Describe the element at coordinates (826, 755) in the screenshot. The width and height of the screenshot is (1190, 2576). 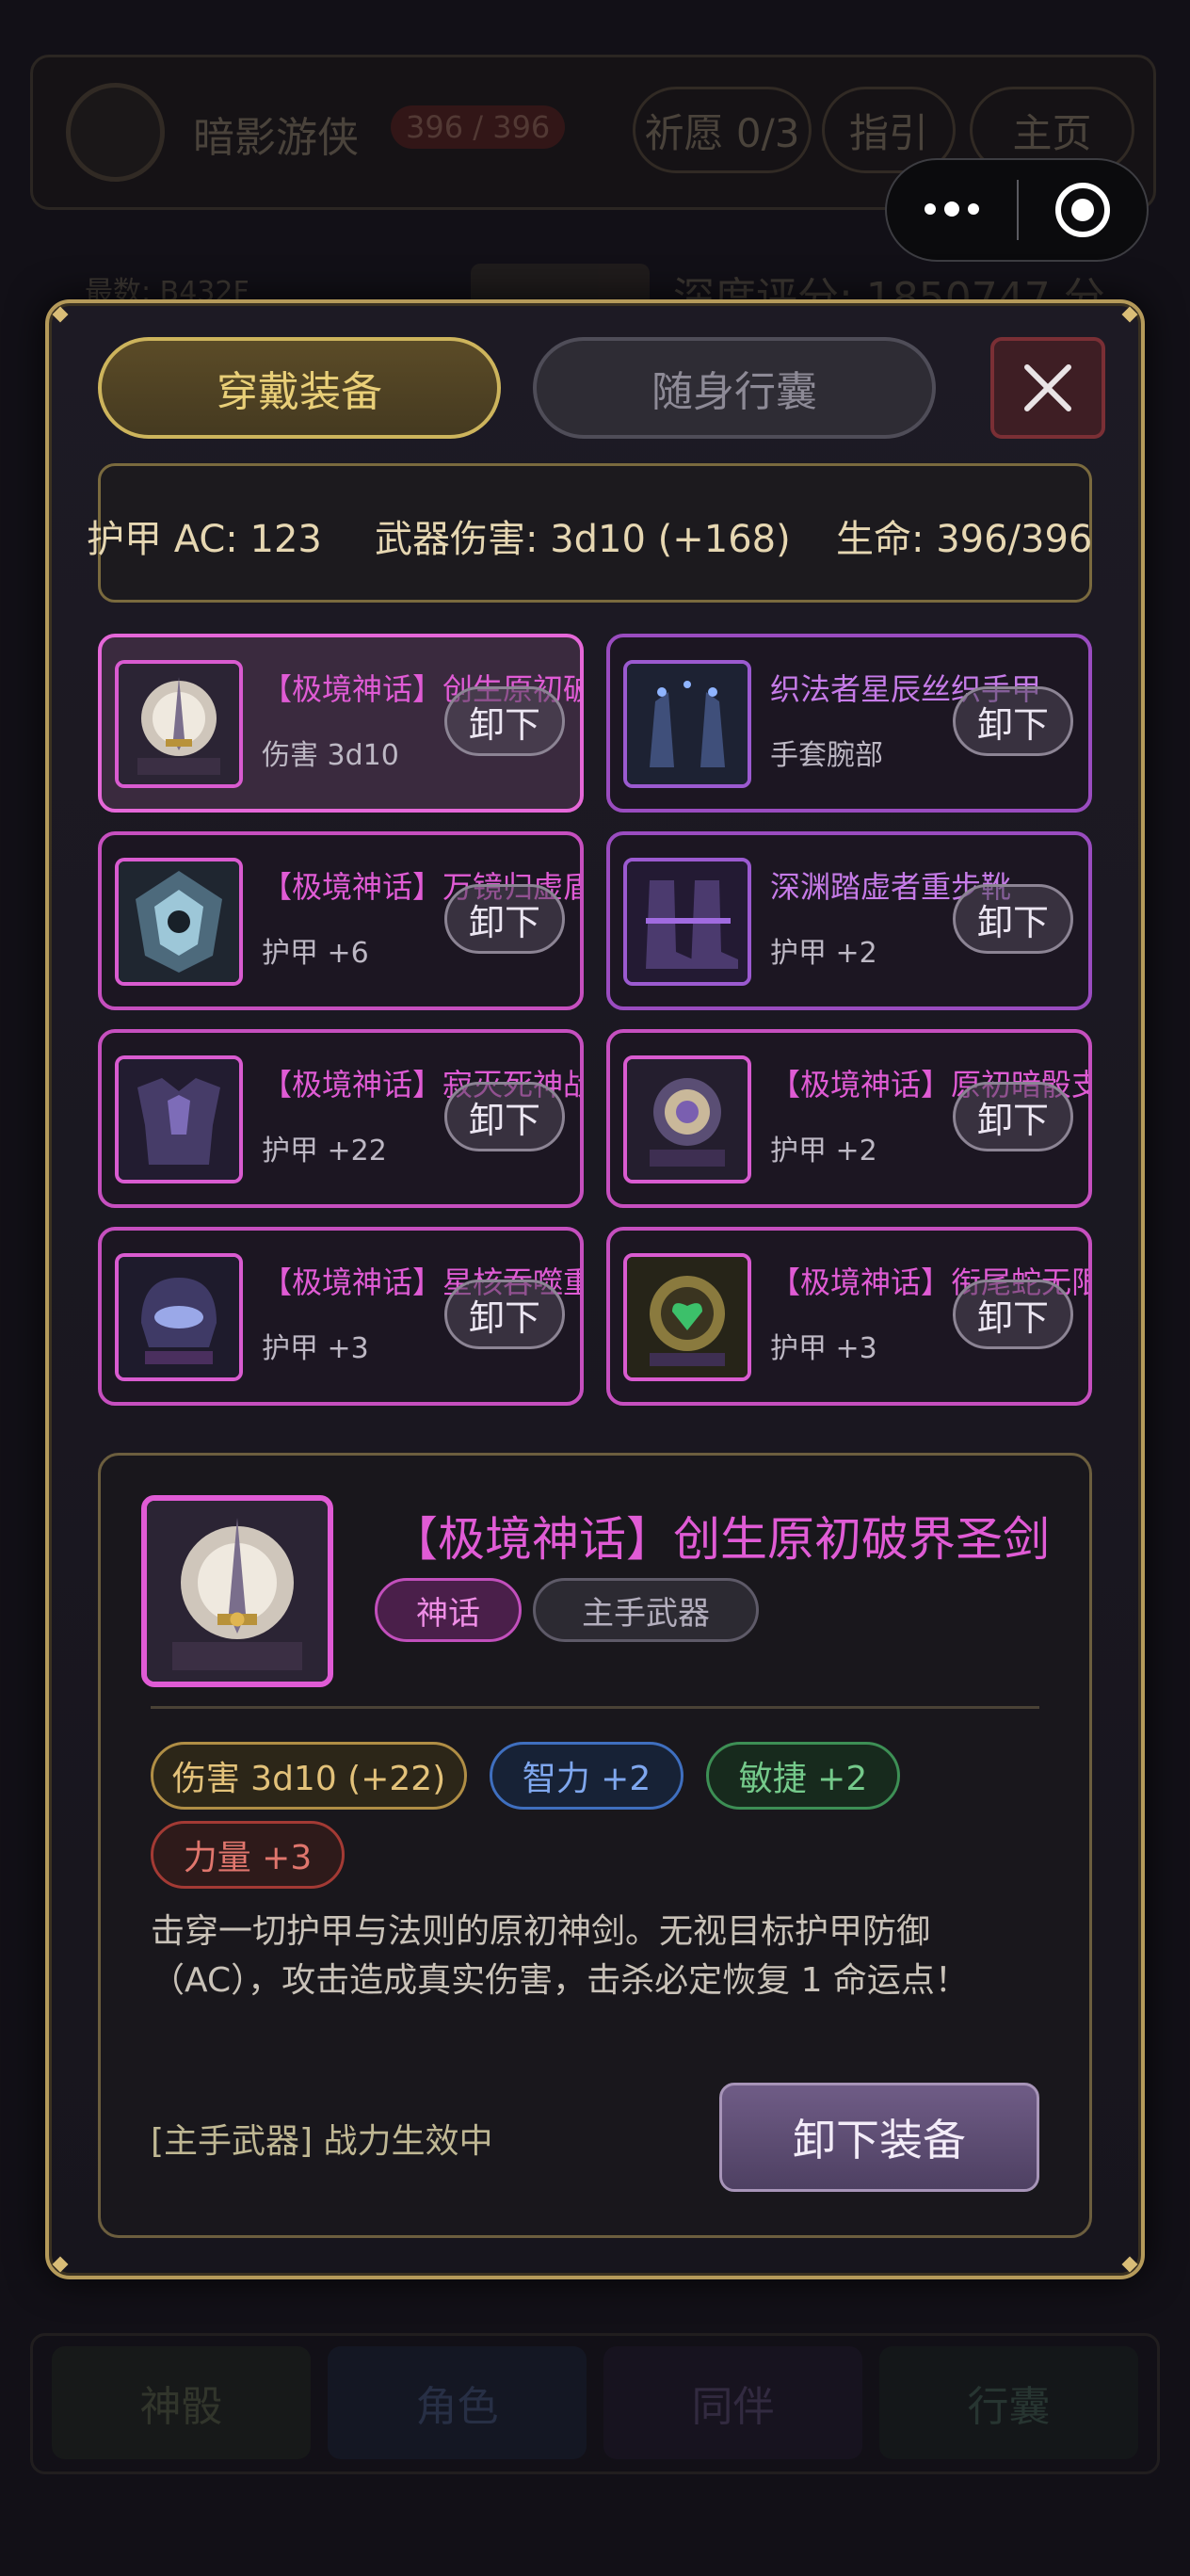
I see `slot-stat: 手套腕部` at that location.